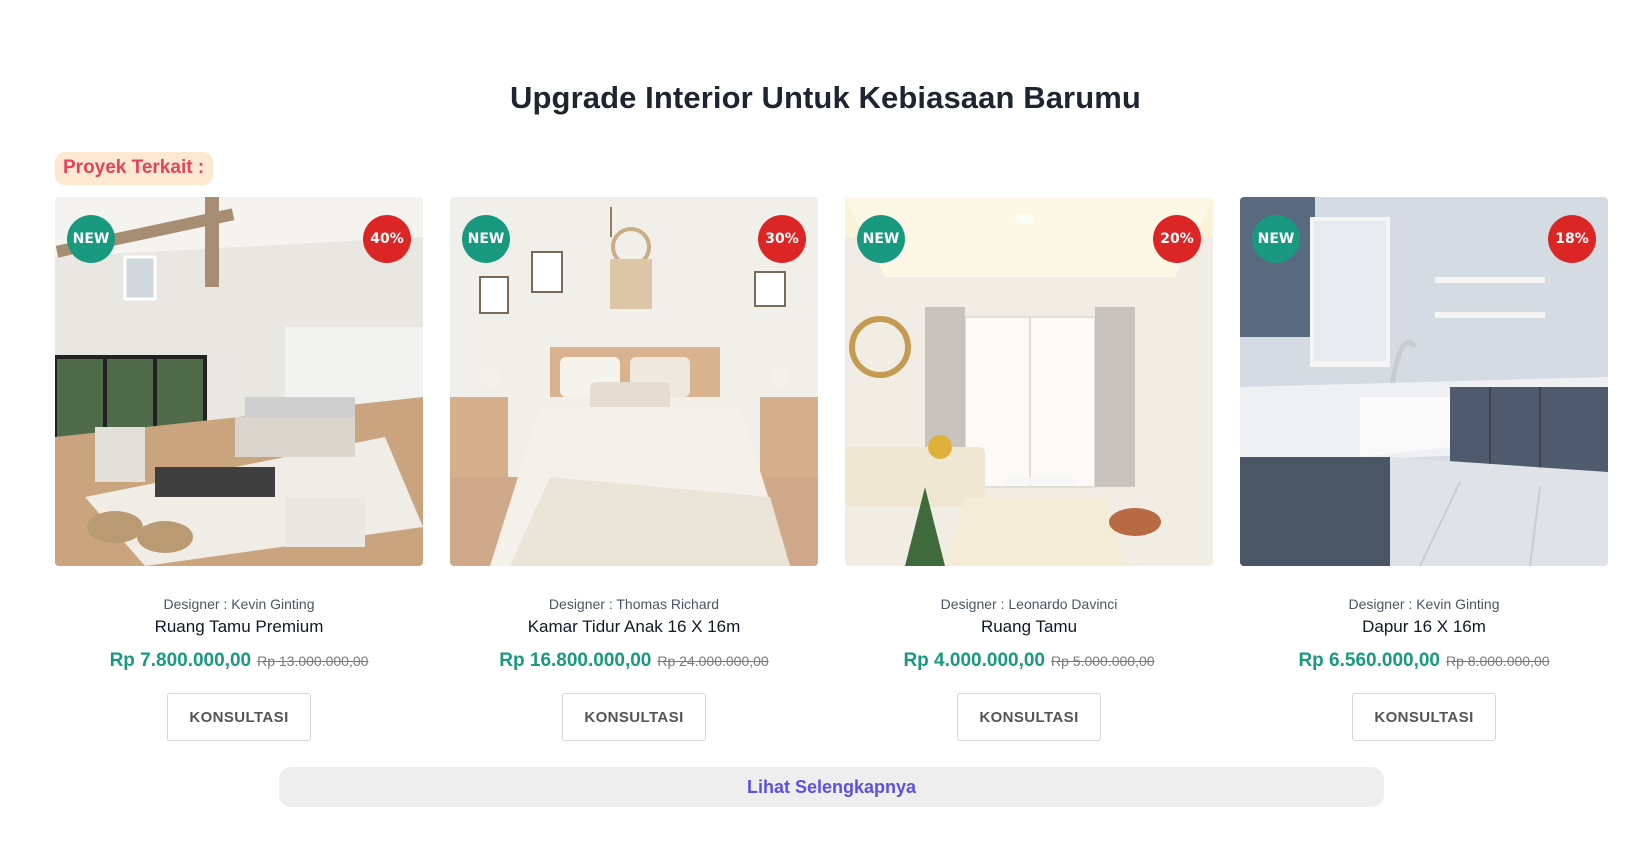 The image size is (1651, 860). What do you see at coordinates (1029, 627) in the screenshot?
I see `product-name: Ruang Tamu` at bounding box center [1029, 627].